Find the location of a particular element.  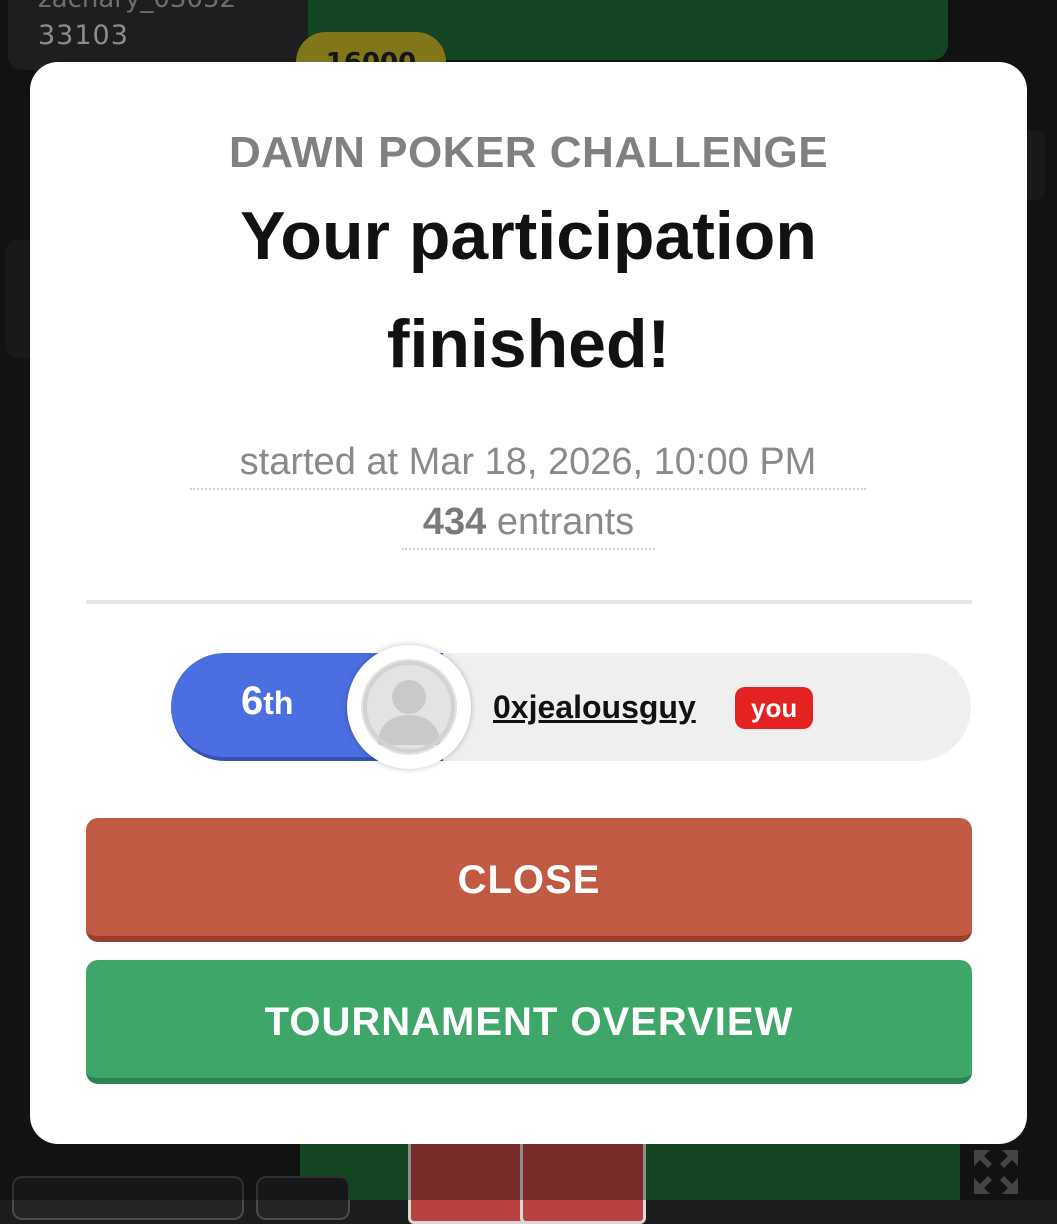

entrants-count: 434 entrants is located at coordinates (528, 525).